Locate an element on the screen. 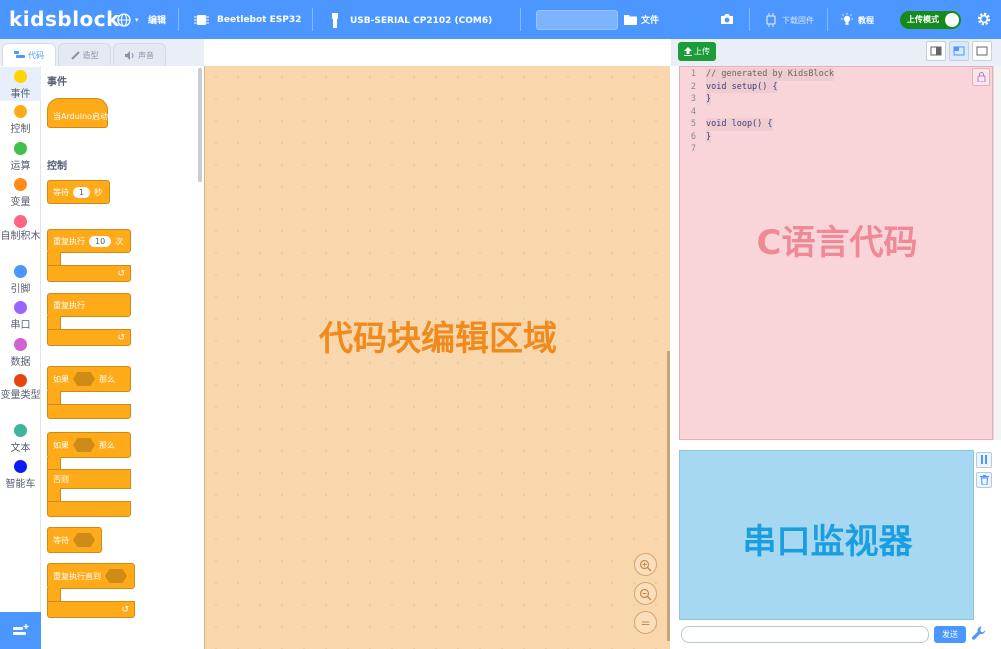 The image size is (1001, 649). divider is located at coordinates (312, 19).